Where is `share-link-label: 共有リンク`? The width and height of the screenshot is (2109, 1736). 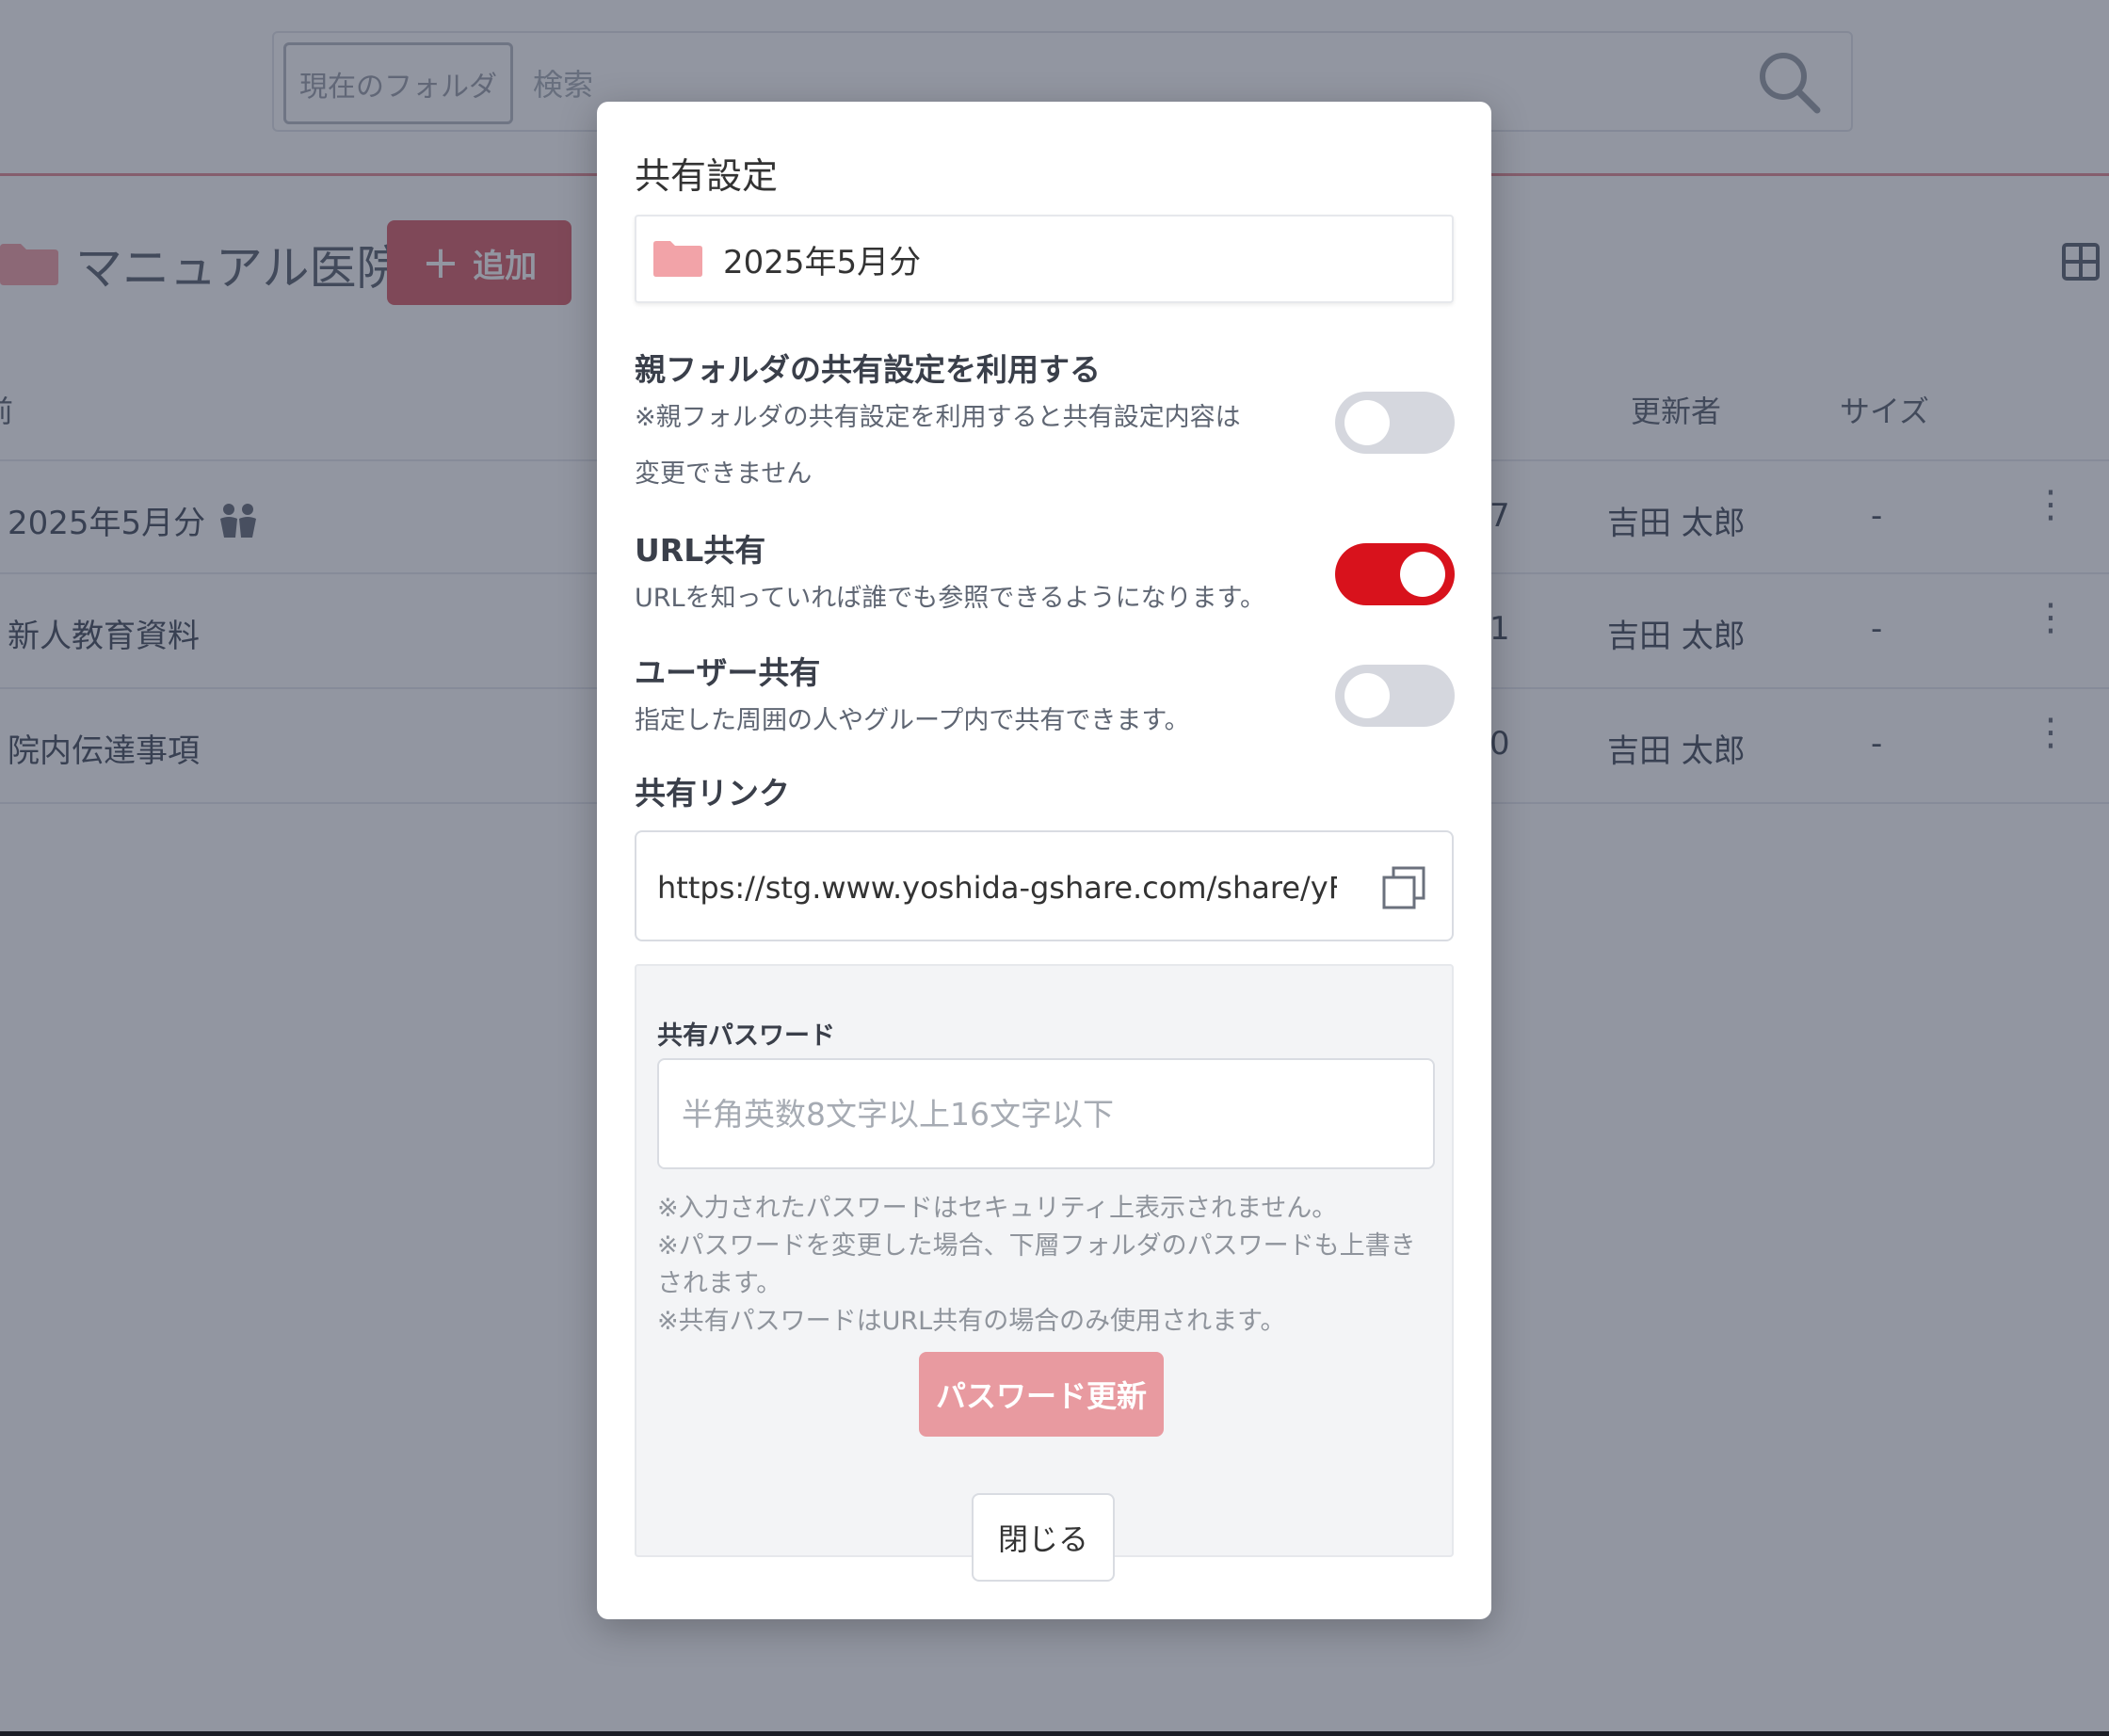 share-link-label: 共有リンク is located at coordinates (712, 794).